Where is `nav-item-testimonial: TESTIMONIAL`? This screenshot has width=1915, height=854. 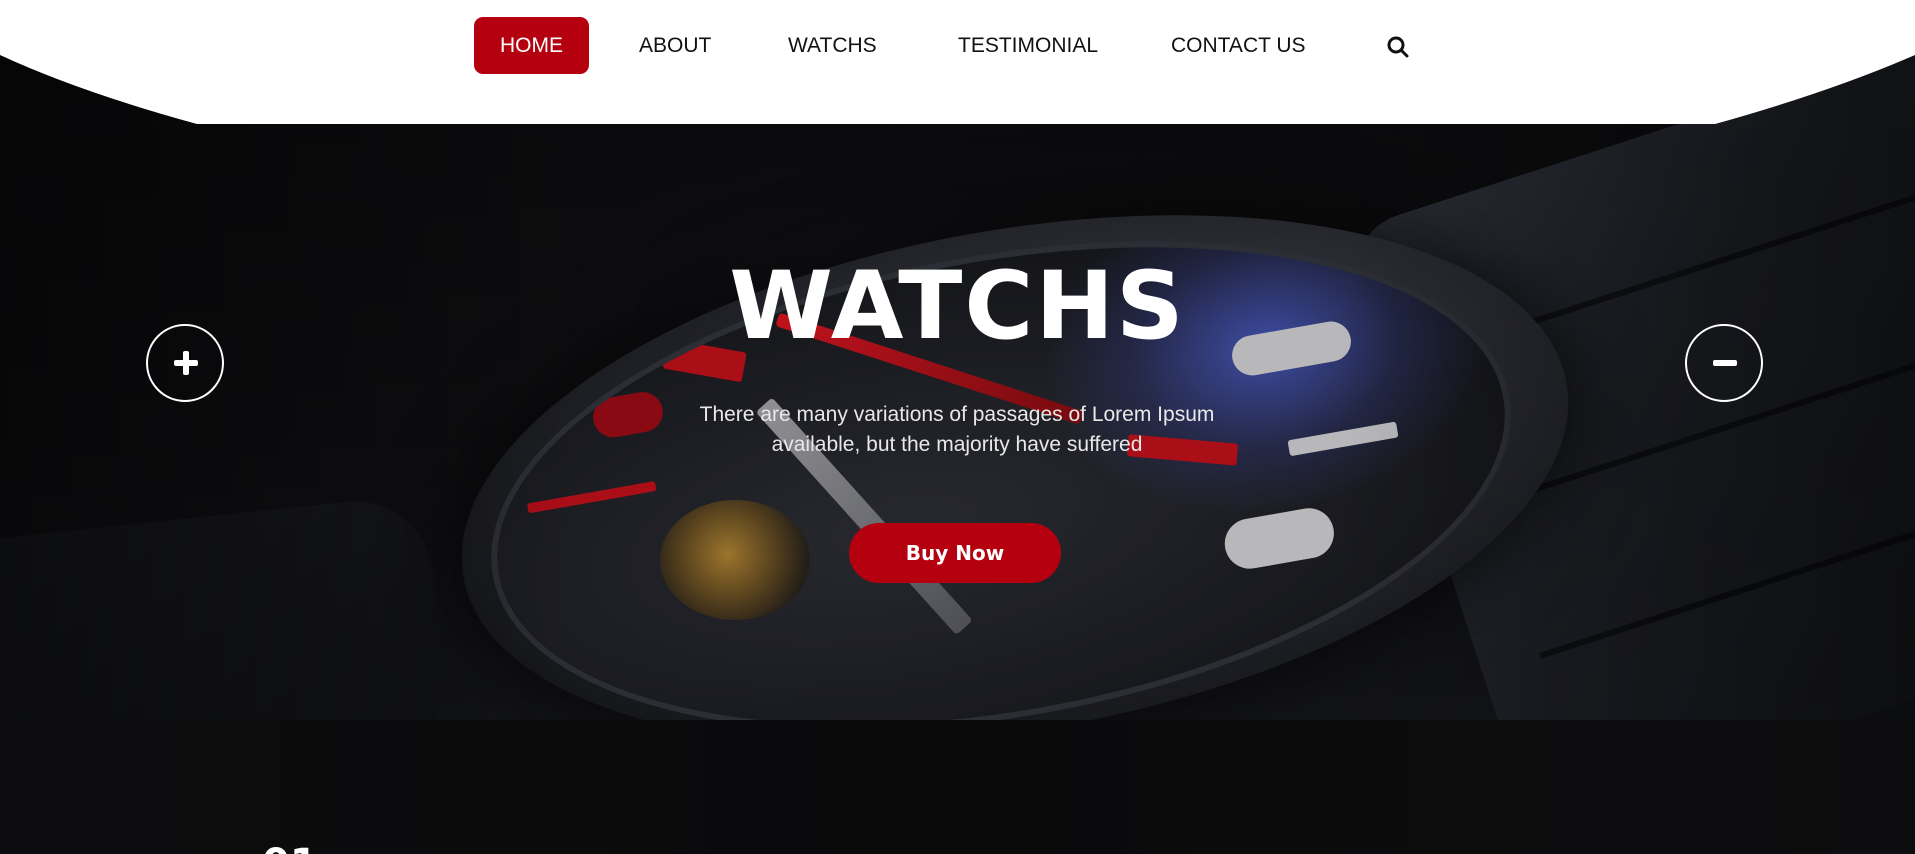
nav-item-testimonial: TESTIMONIAL is located at coordinates (1028, 45).